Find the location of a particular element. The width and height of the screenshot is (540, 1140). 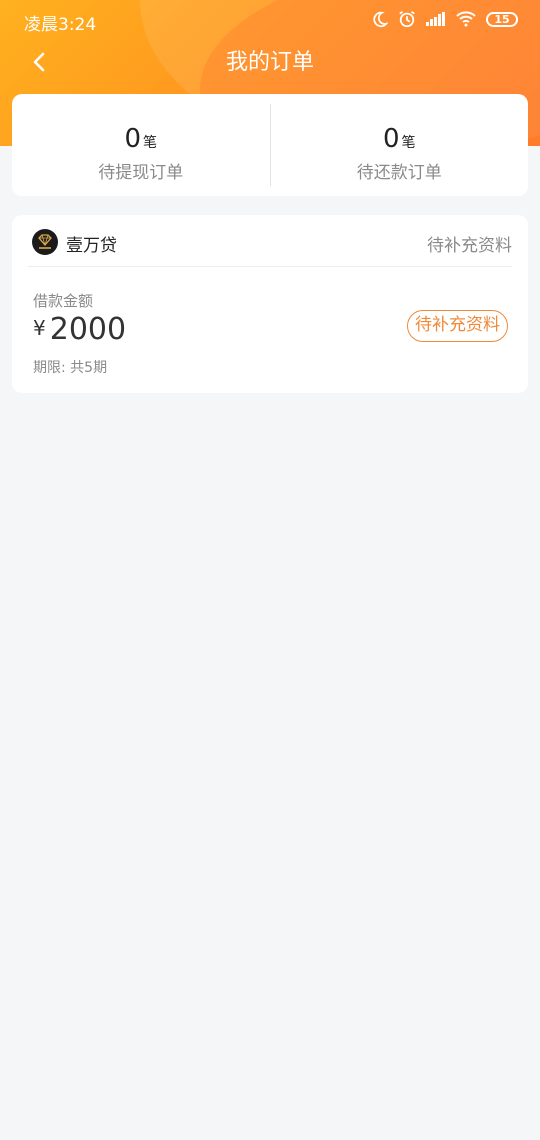

summary-pending-withdraw: 0笔 待提现订单 is located at coordinates (141, 145).